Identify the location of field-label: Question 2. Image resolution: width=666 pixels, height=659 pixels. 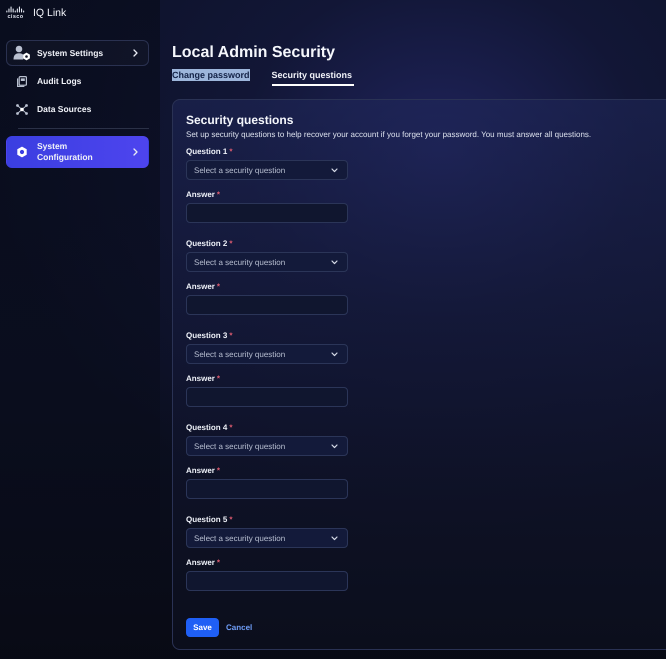
(207, 244).